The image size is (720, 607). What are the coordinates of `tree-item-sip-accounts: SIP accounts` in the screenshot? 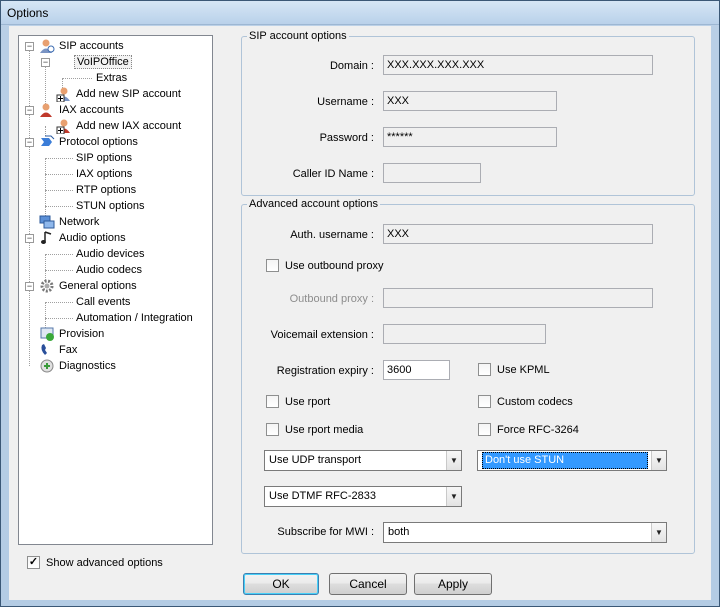 It's located at (91, 46).